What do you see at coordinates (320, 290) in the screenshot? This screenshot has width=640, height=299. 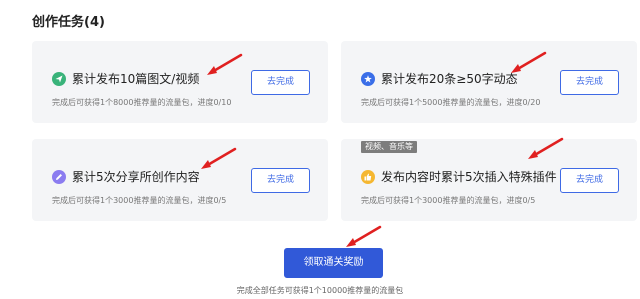 I see `claim-reward-note: 完成全部任务可获得1个10000推荐量的流量包` at bounding box center [320, 290].